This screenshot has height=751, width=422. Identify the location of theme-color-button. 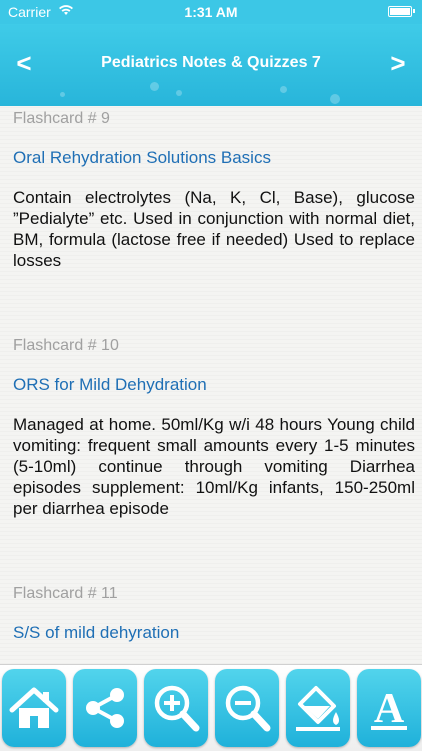
(318, 708).